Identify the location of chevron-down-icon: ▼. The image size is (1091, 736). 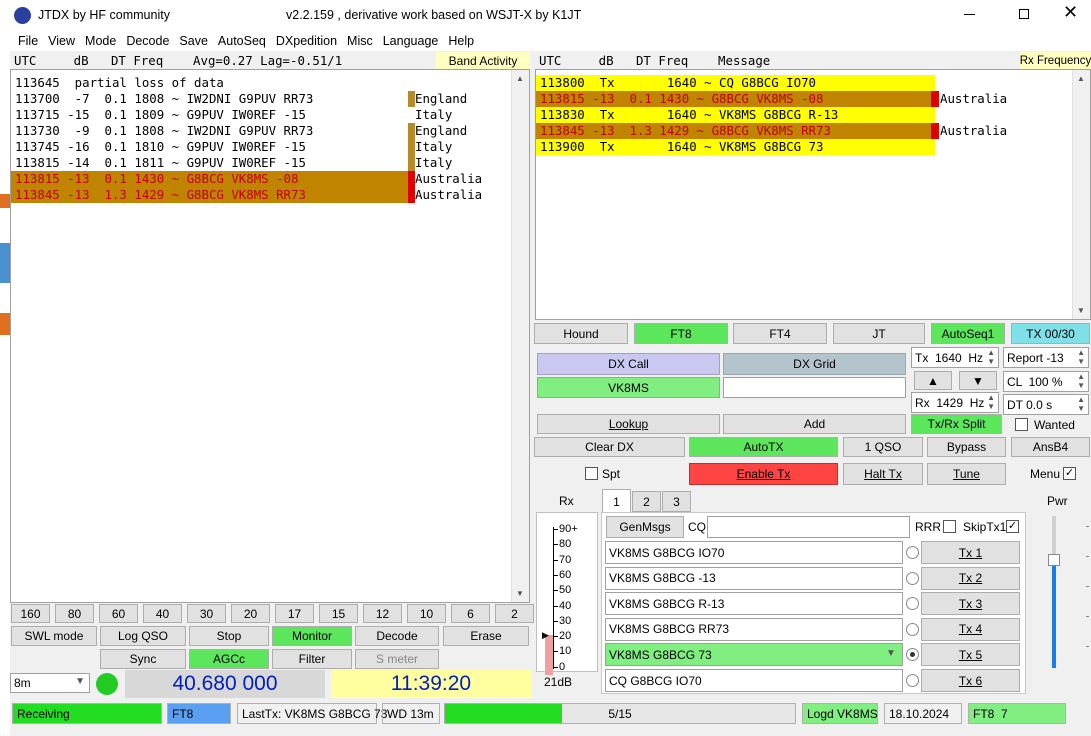
(891, 653).